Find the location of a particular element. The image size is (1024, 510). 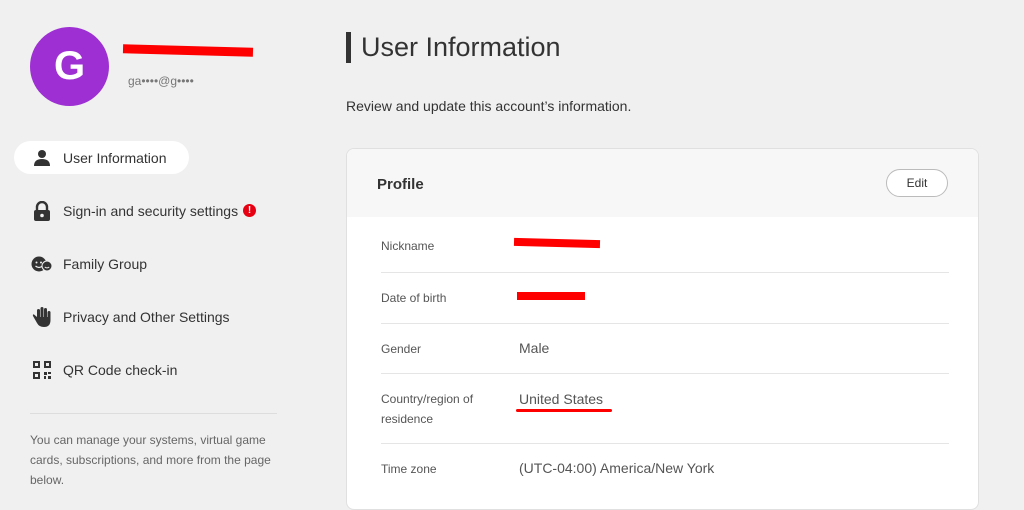

hand-icon is located at coordinates (42, 317).